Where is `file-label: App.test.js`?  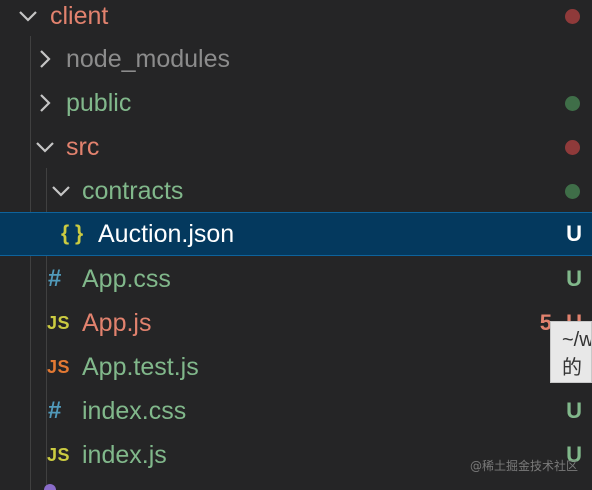 file-label: App.test.js is located at coordinates (140, 367).